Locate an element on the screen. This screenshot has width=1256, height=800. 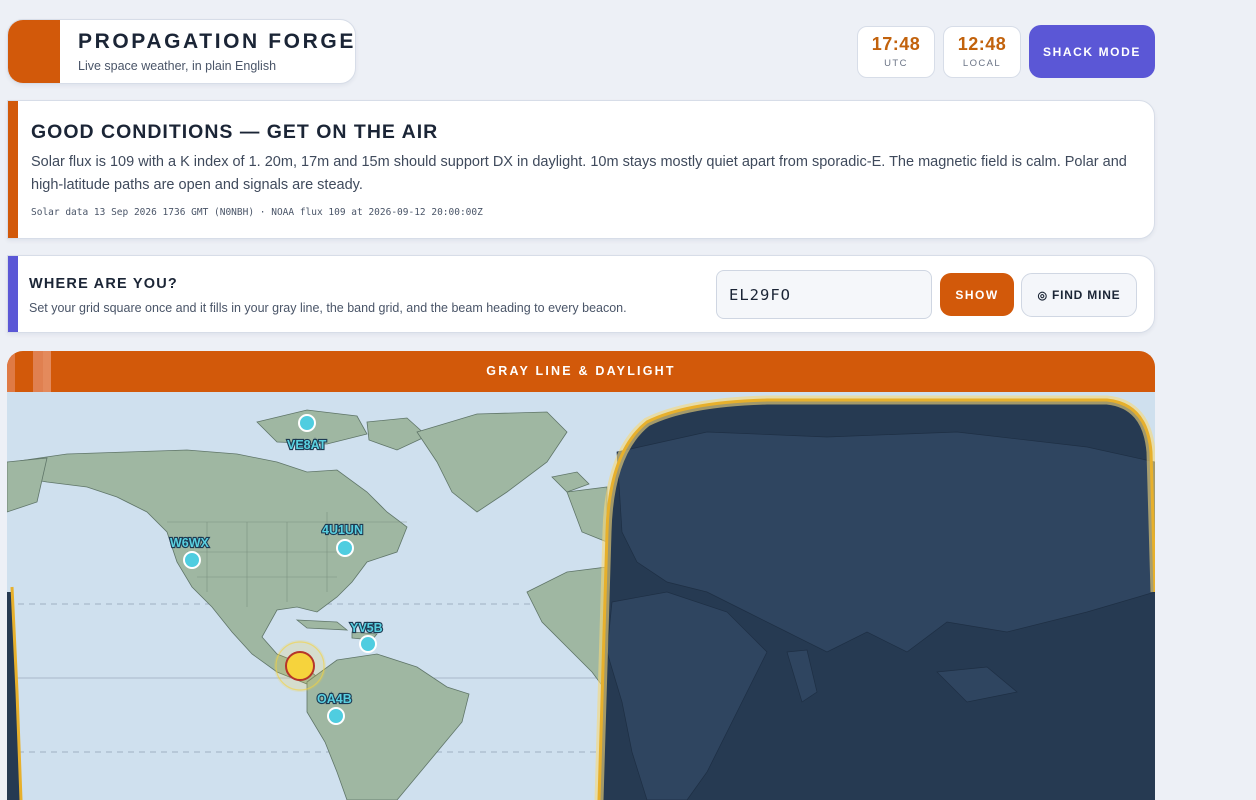
map-title: GRAY LINE & DAYLIGHT is located at coordinates (581, 371).